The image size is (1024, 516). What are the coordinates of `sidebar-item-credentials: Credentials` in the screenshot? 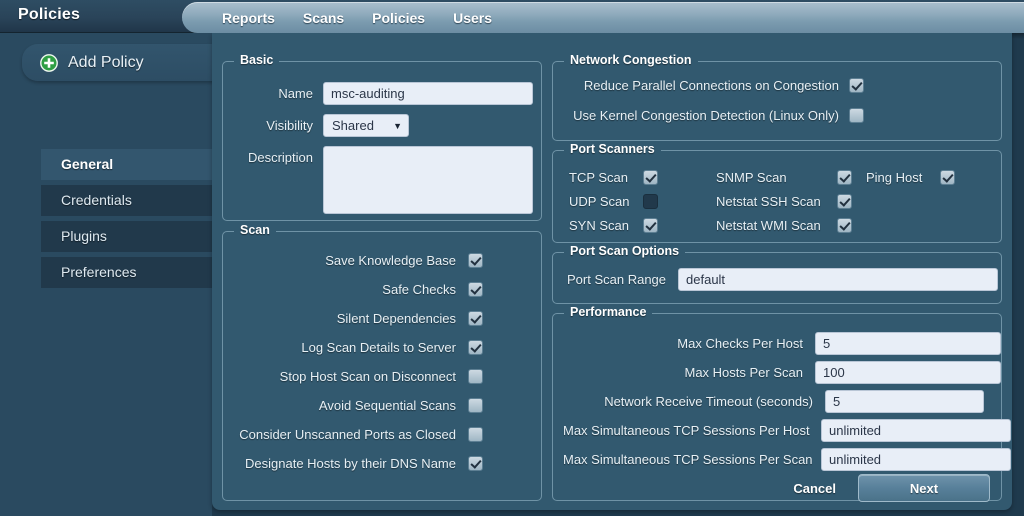 It's located at (127, 200).